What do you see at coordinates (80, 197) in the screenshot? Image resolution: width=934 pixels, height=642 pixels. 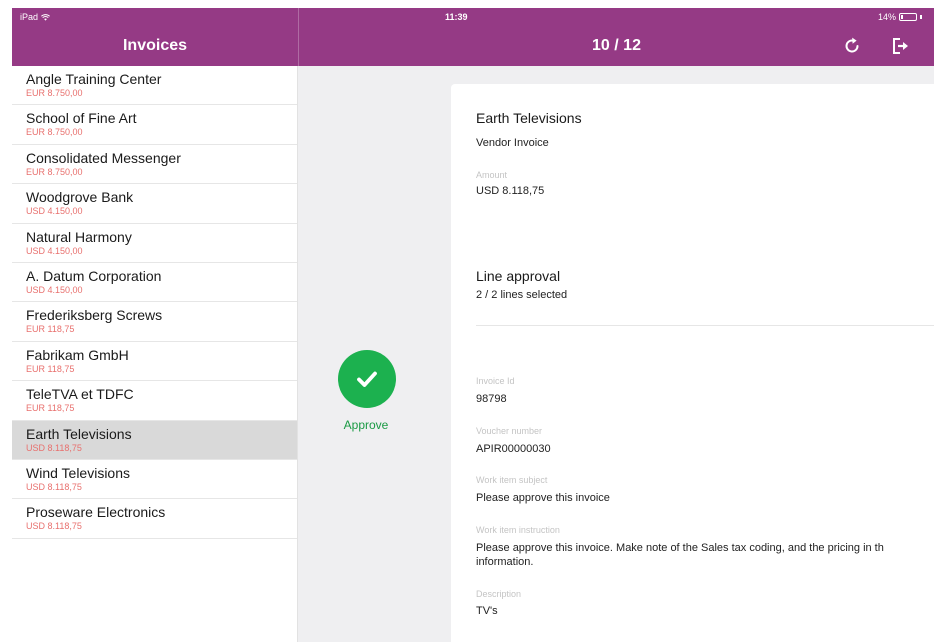 I see `invoice-vendor-name: Woodgrove Bank` at bounding box center [80, 197].